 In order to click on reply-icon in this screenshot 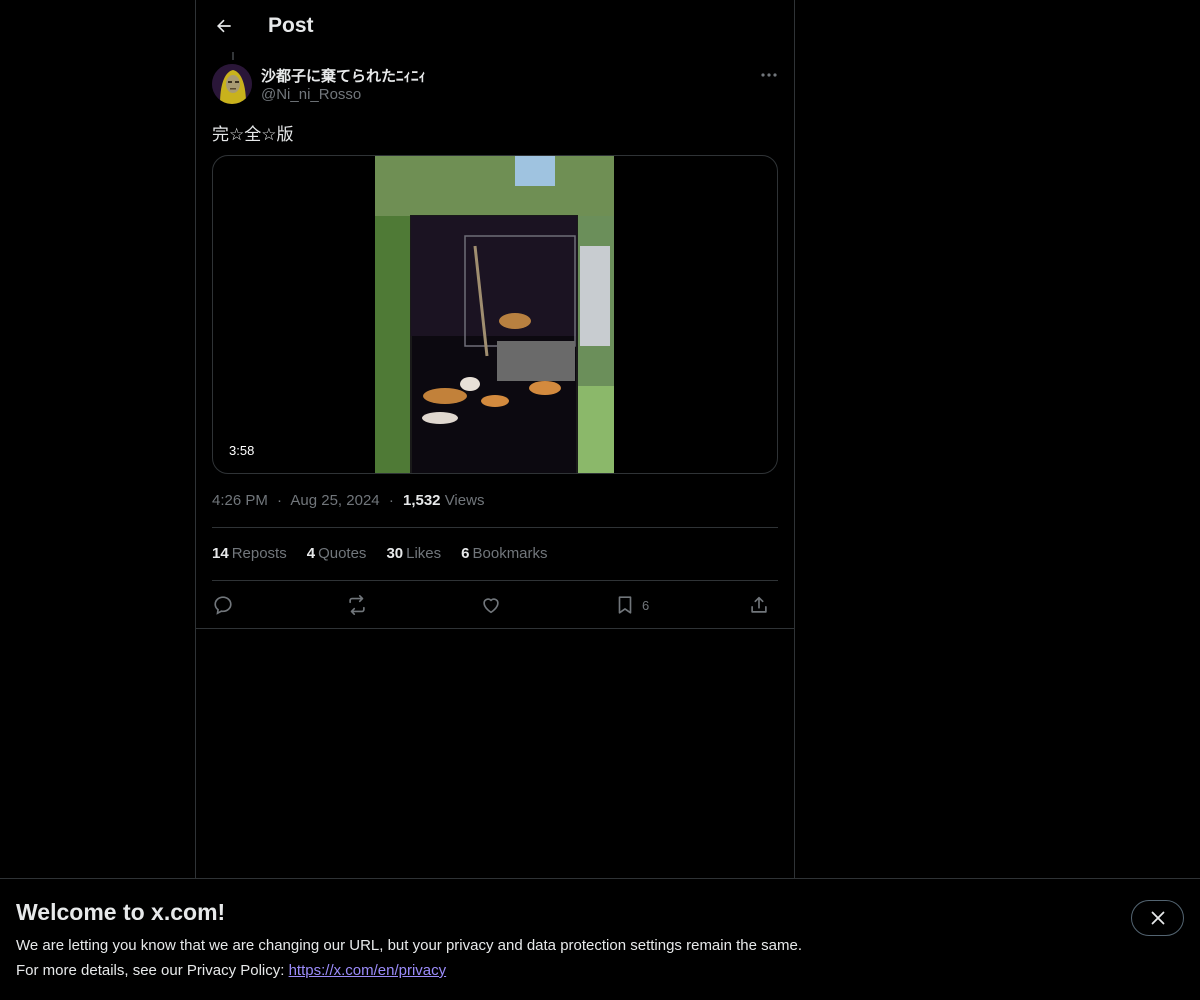, I will do `click(223, 605)`.